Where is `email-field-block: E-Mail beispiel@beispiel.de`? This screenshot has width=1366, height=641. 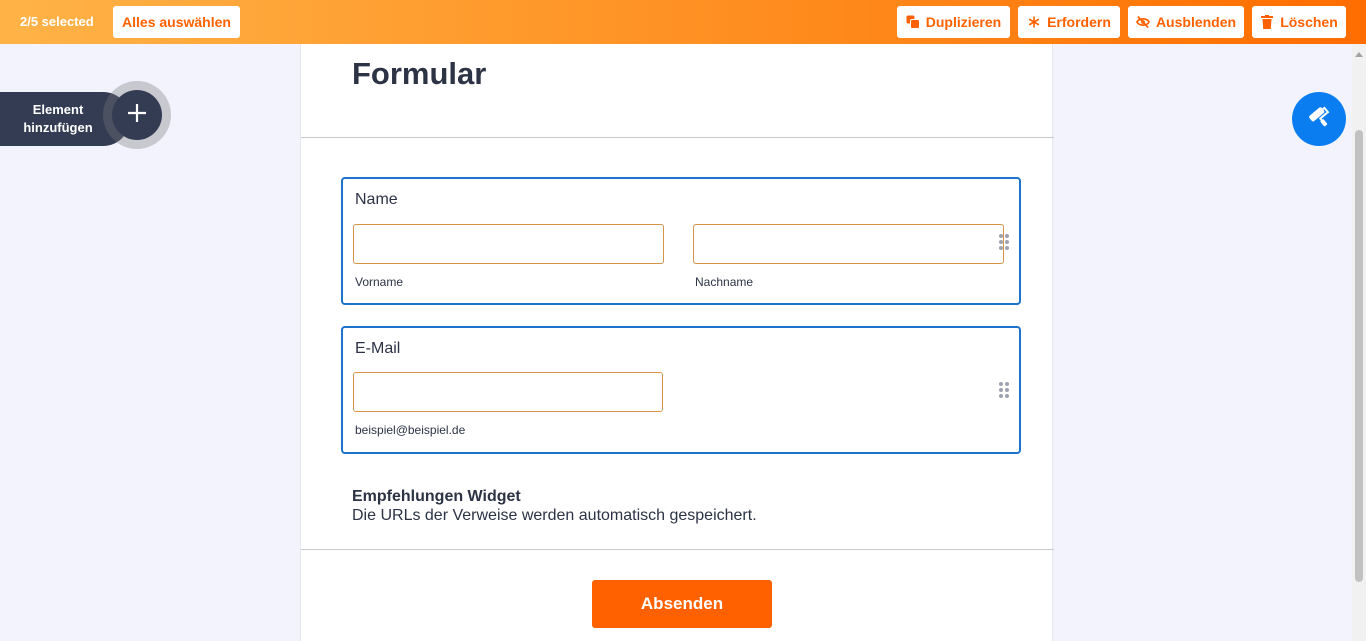
email-field-block: E-Mail beispiel@beispiel.de is located at coordinates (681, 390).